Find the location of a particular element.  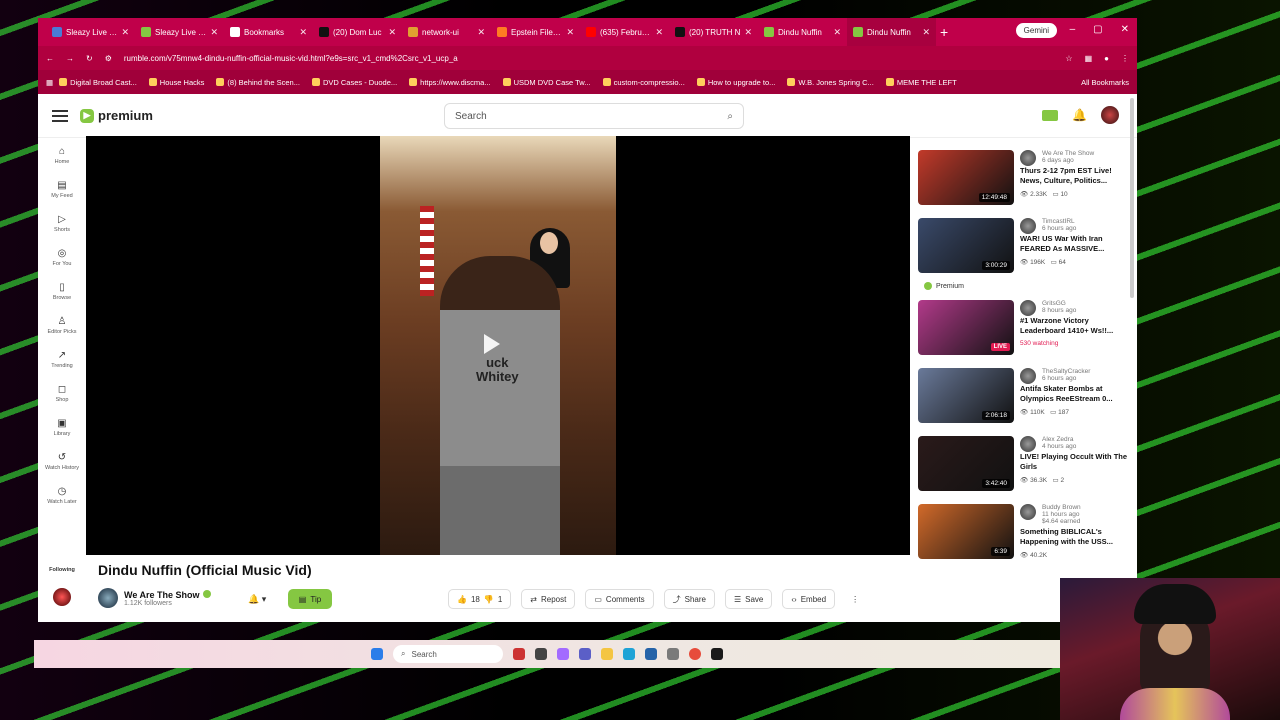

bookmark-star-icon: ☆ is located at coordinates (1068, 58).